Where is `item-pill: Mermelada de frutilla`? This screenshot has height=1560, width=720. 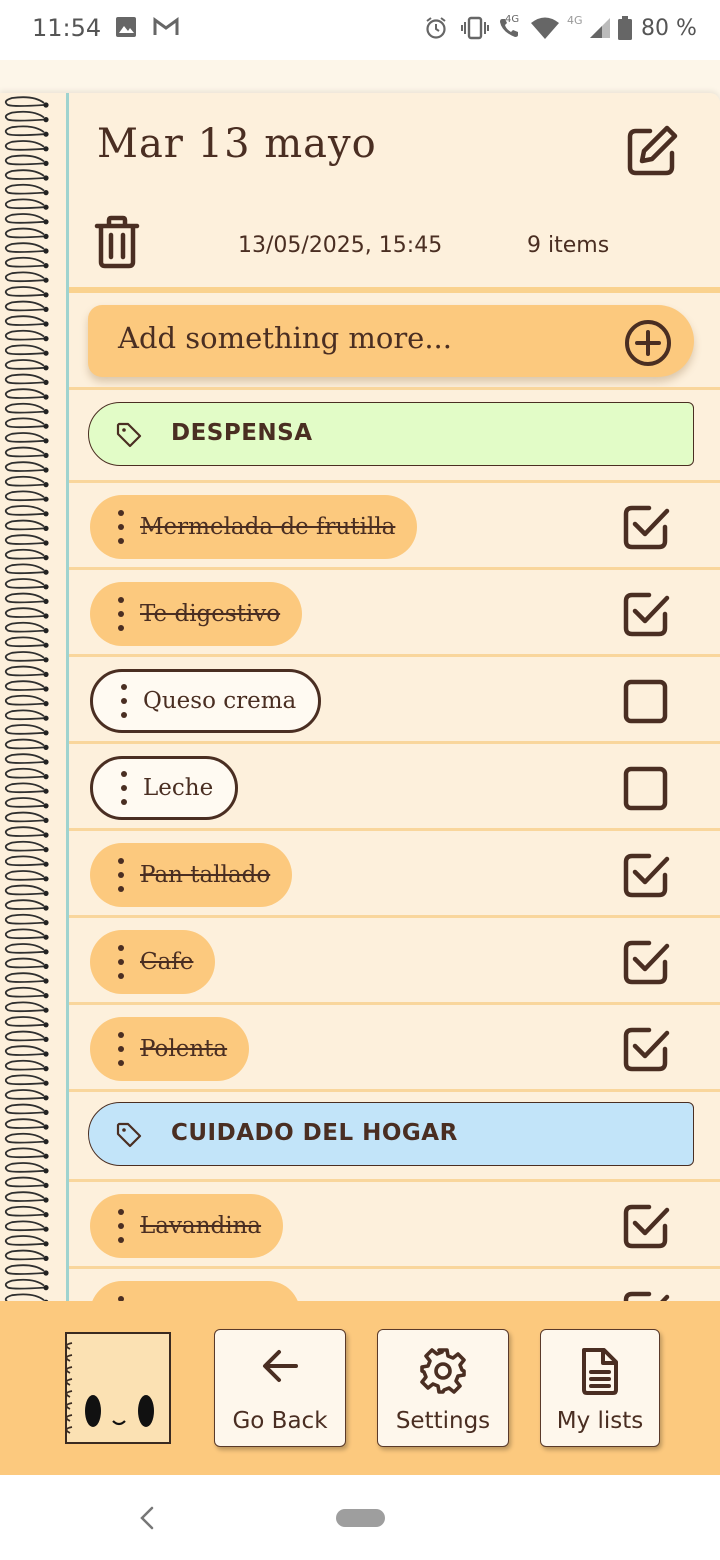
item-pill: Mermelada de frutilla is located at coordinates (254, 527).